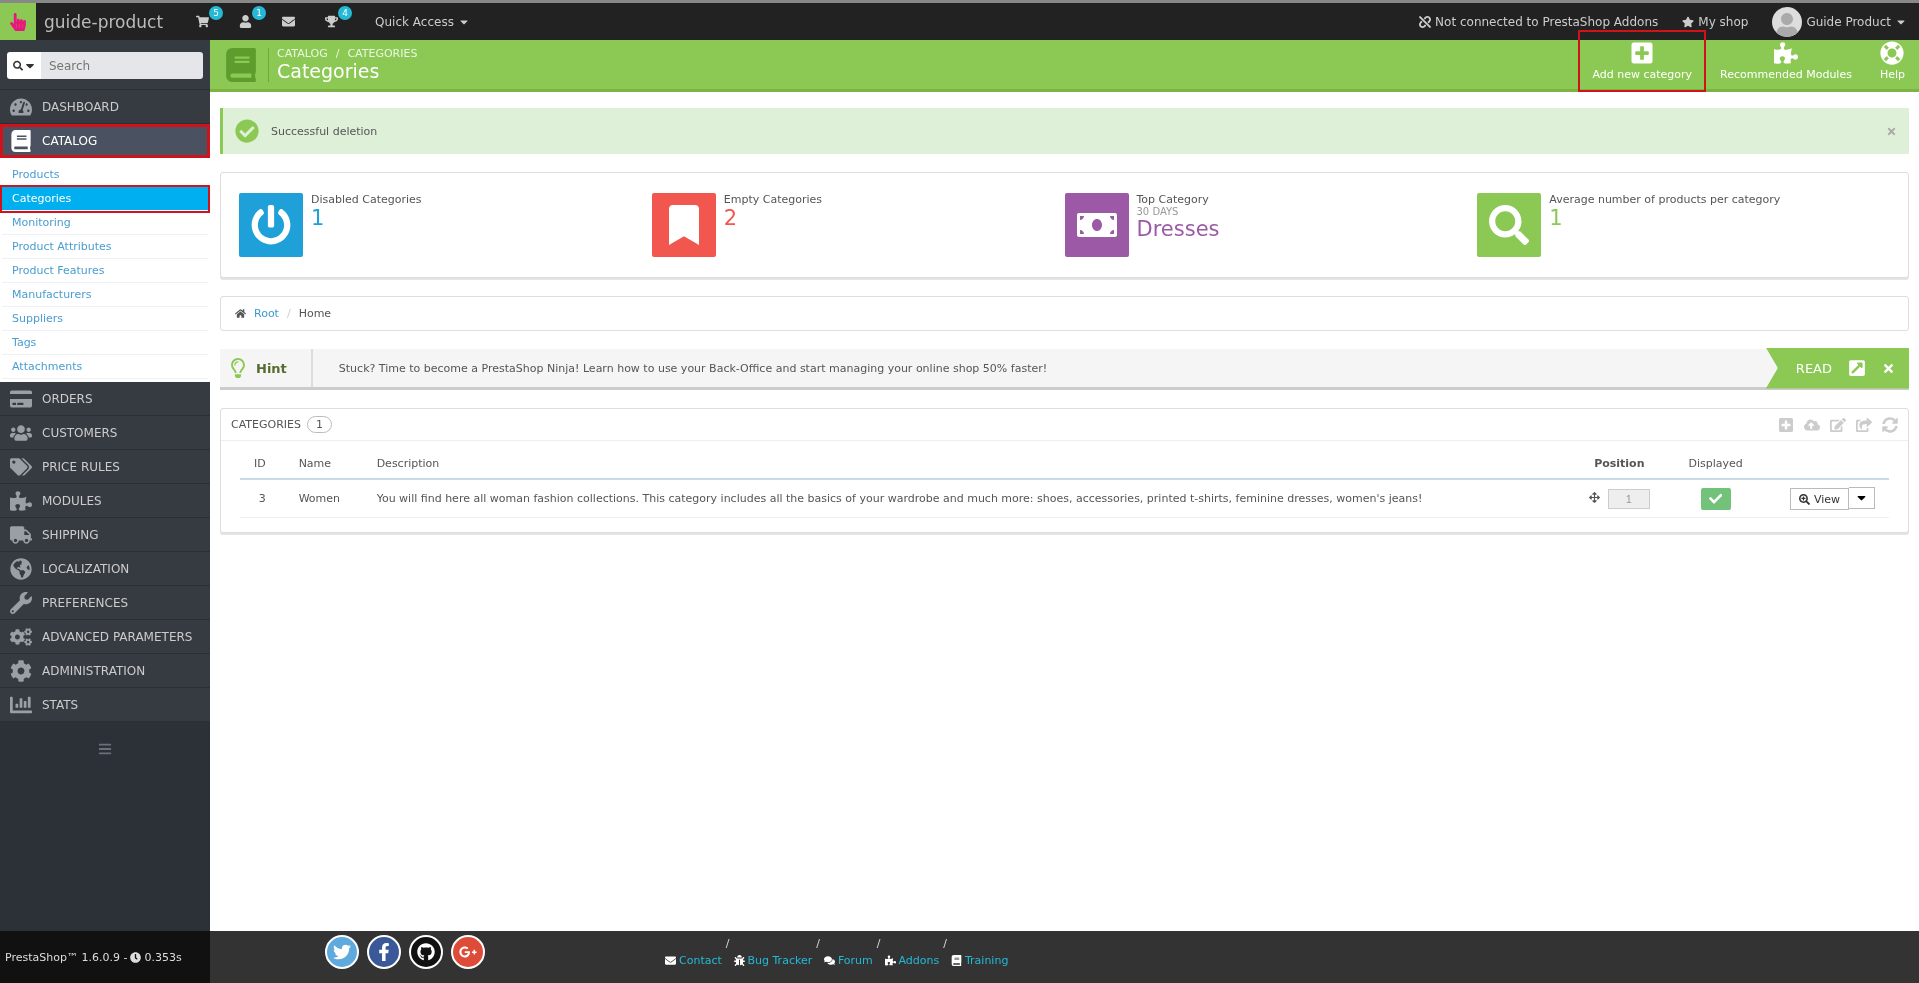 The image size is (1919, 983). What do you see at coordinates (262, 498) in the screenshot?
I see `table-cell: 3` at bounding box center [262, 498].